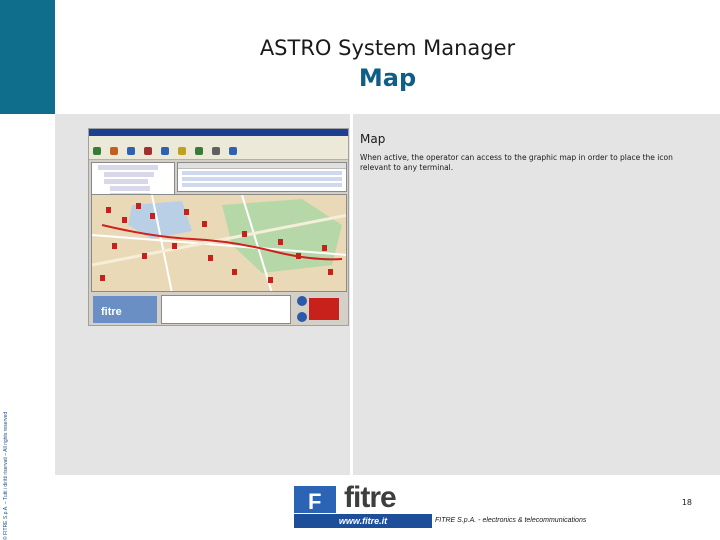 Image resolution: width=720 pixels, height=540 pixels. I want to click on footer-url: www.fitre.it, so click(363, 521).